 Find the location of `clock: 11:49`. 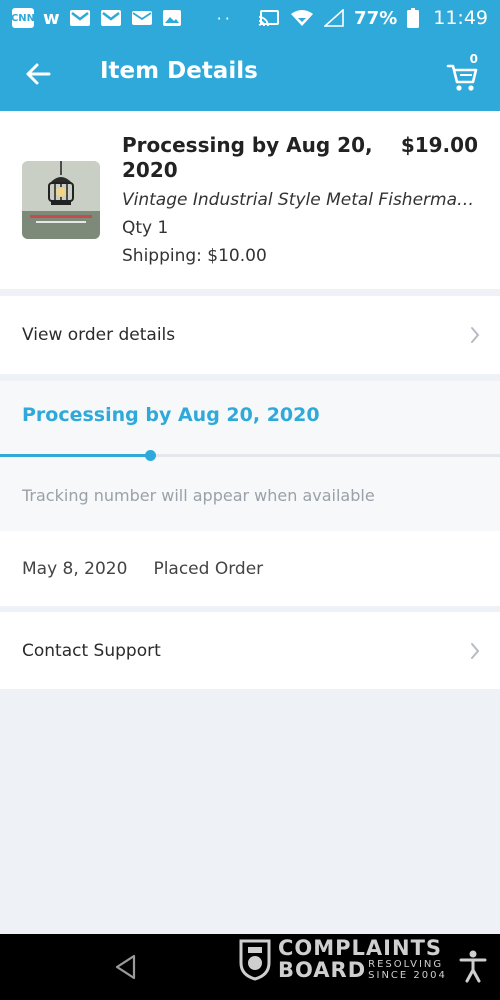

clock: 11:49 is located at coordinates (460, 18).